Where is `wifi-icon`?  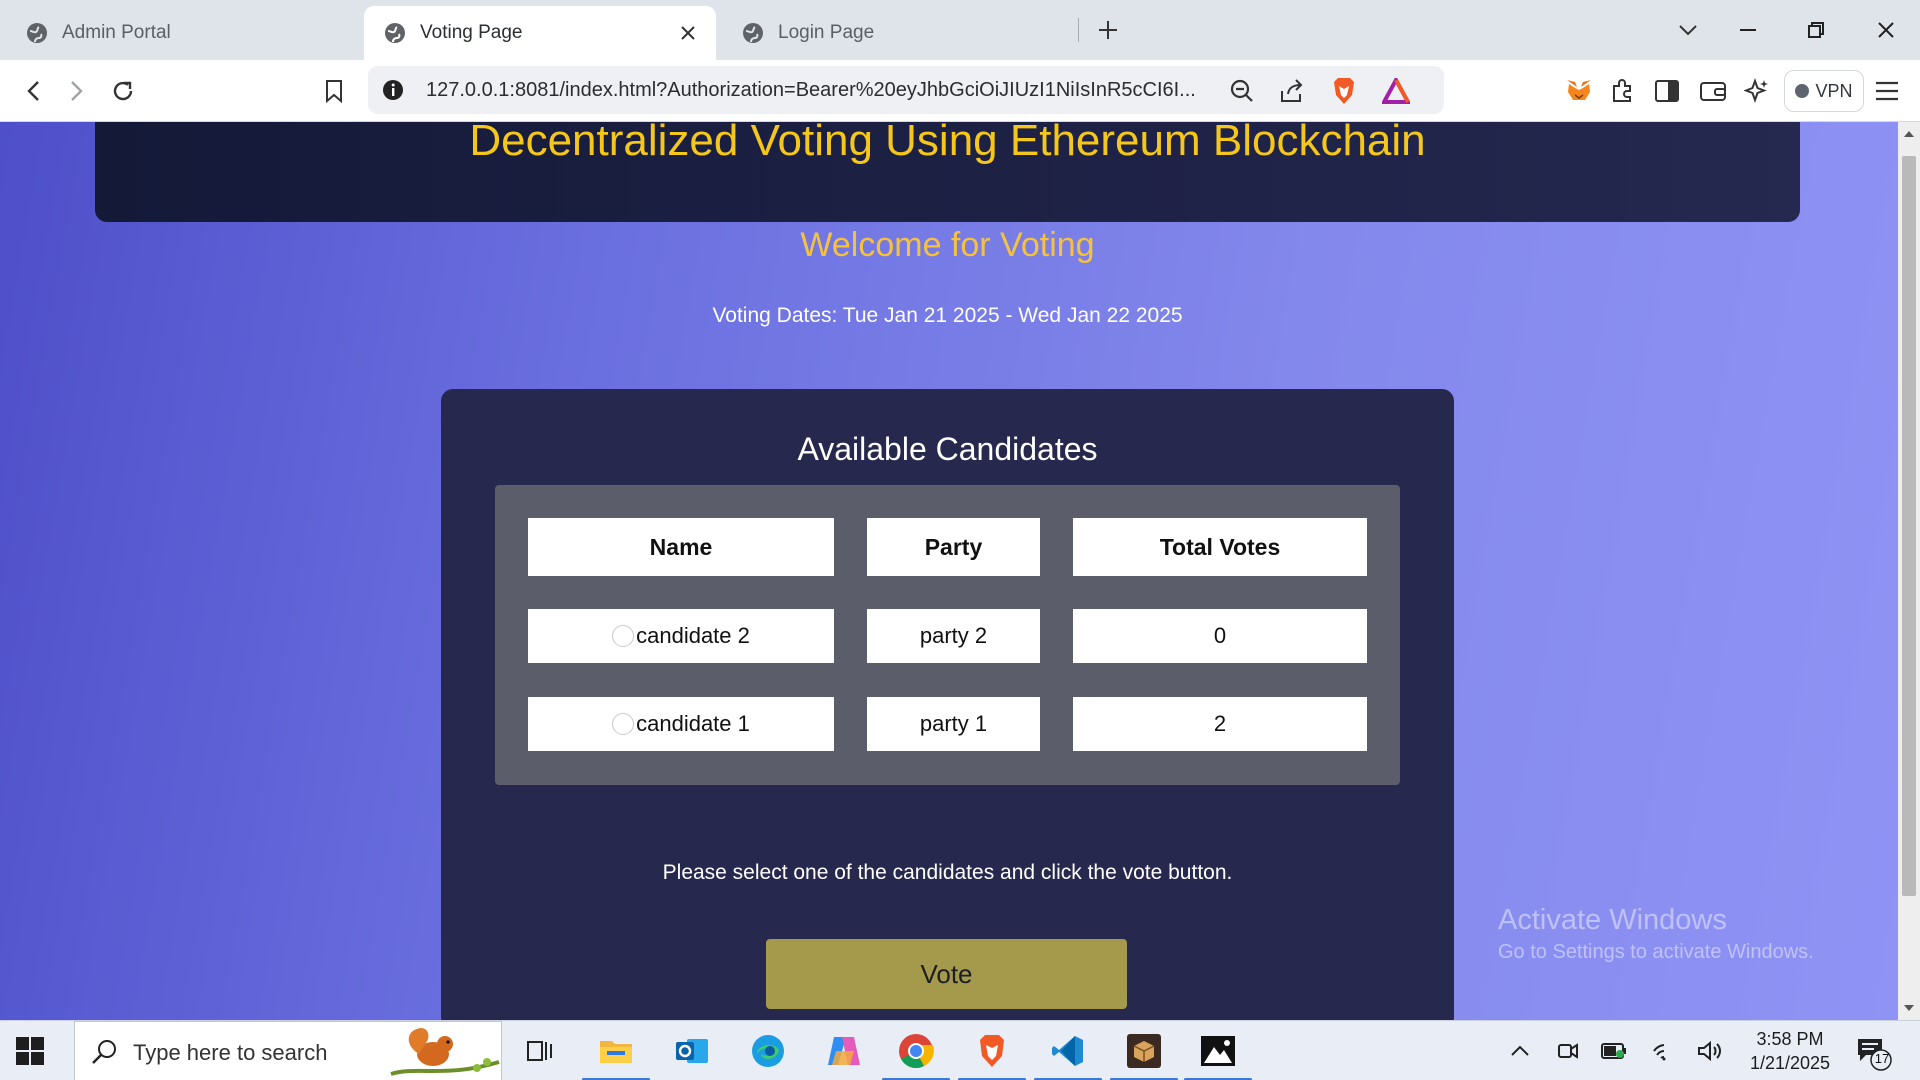 wifi-icon is located at coordinates (1664, 1051).